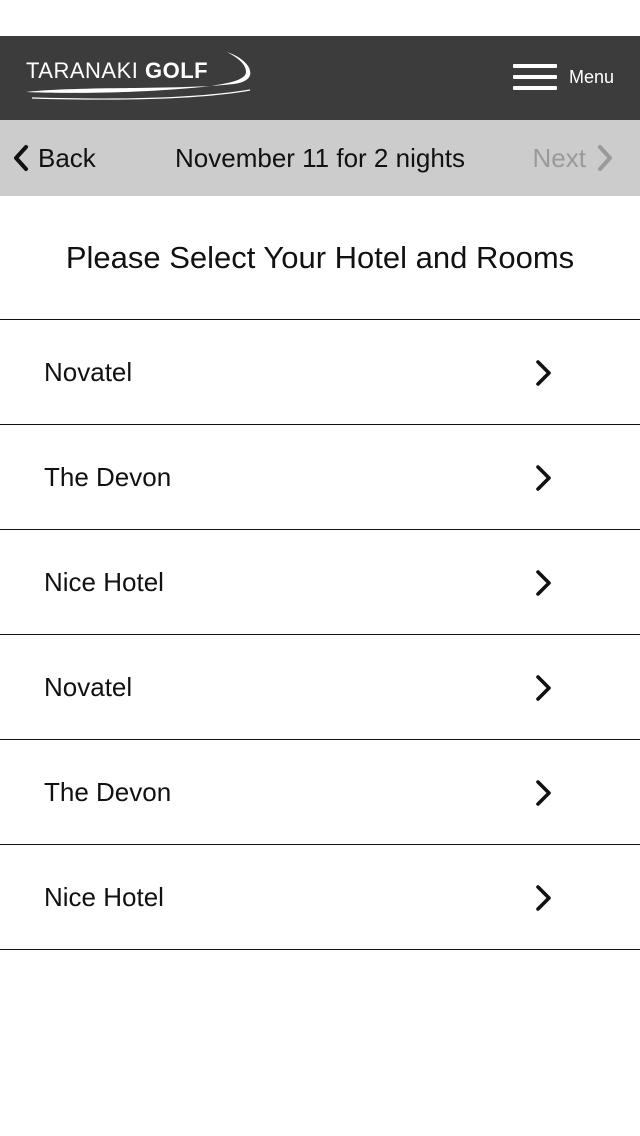 The height and width of the screenshot is (1136, 640). I want to click on status-bar-area, so click(320, 18).